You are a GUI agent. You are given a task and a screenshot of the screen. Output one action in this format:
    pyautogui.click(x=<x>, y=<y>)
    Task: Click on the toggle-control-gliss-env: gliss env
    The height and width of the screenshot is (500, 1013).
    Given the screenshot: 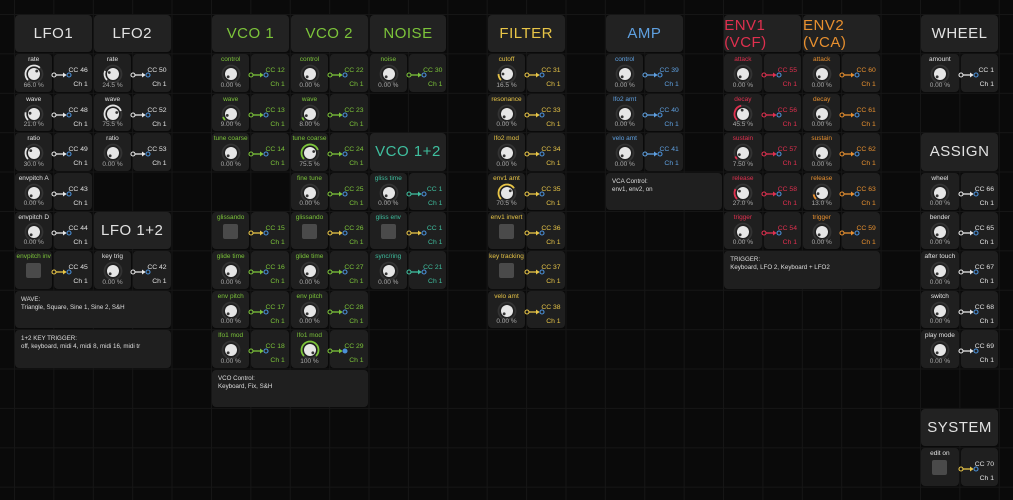 What is the action you would take?
    pyautogui.click(x=388, y=231)
    